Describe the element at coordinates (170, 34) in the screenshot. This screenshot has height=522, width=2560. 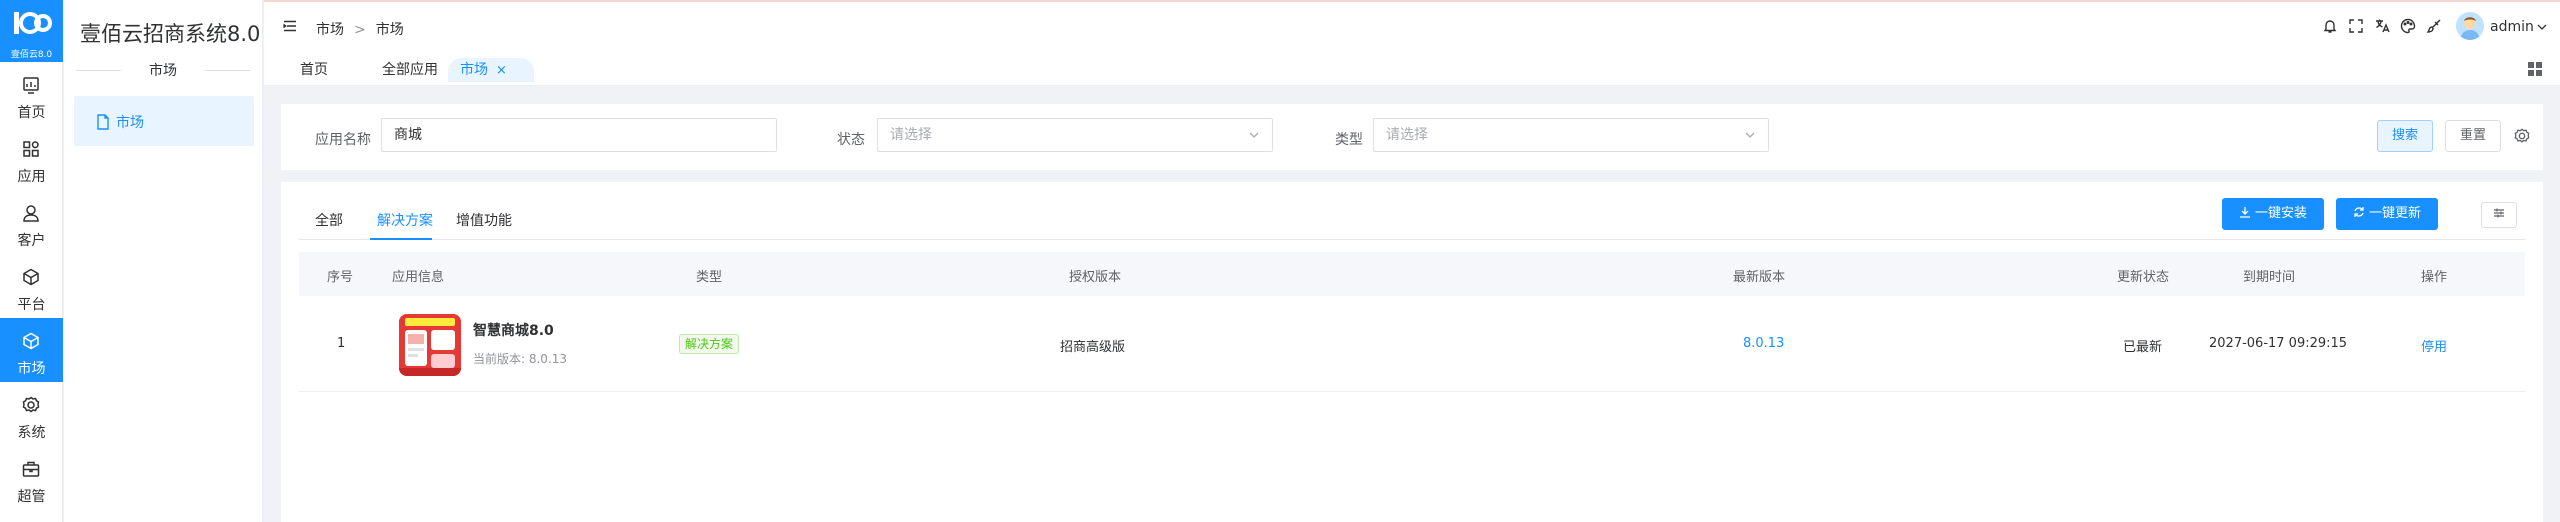
I see `system-title: 壹佰云招商系统8.0` at that location.